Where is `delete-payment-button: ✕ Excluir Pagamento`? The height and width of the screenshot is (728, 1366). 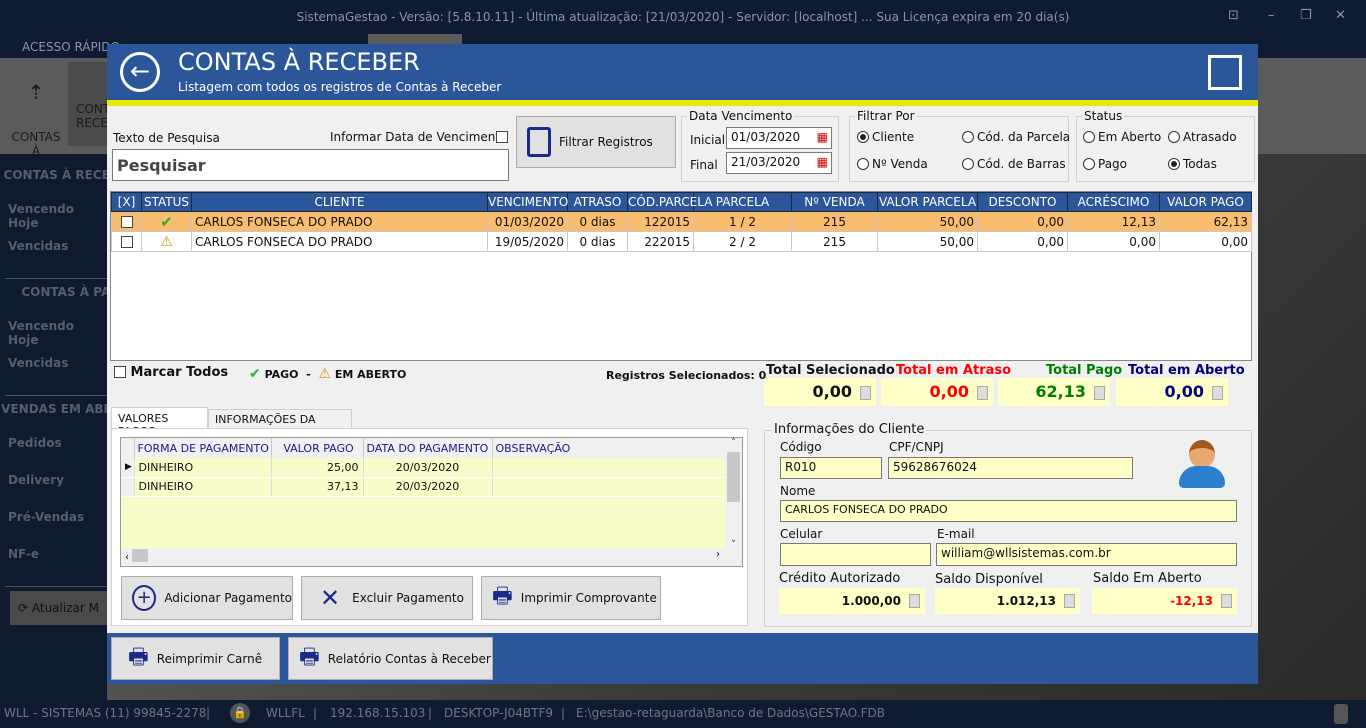
delete-payment-button: ✕ Excluir Pagamento is located at coordinates (387, 598).